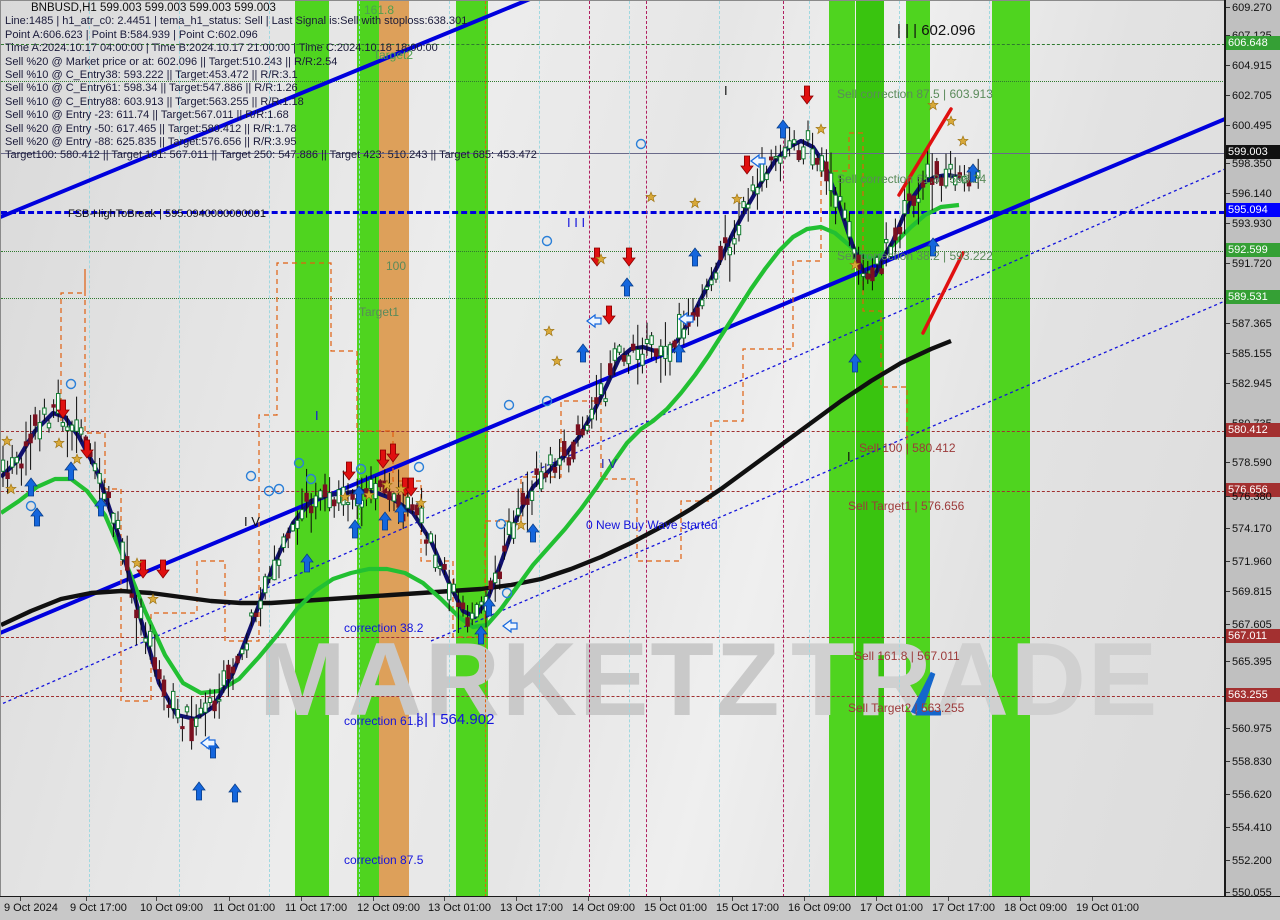 This screenshot has height=920, width=1280. I want to click on time-label-11: 16 Oct 09:00, so click(819, 908).